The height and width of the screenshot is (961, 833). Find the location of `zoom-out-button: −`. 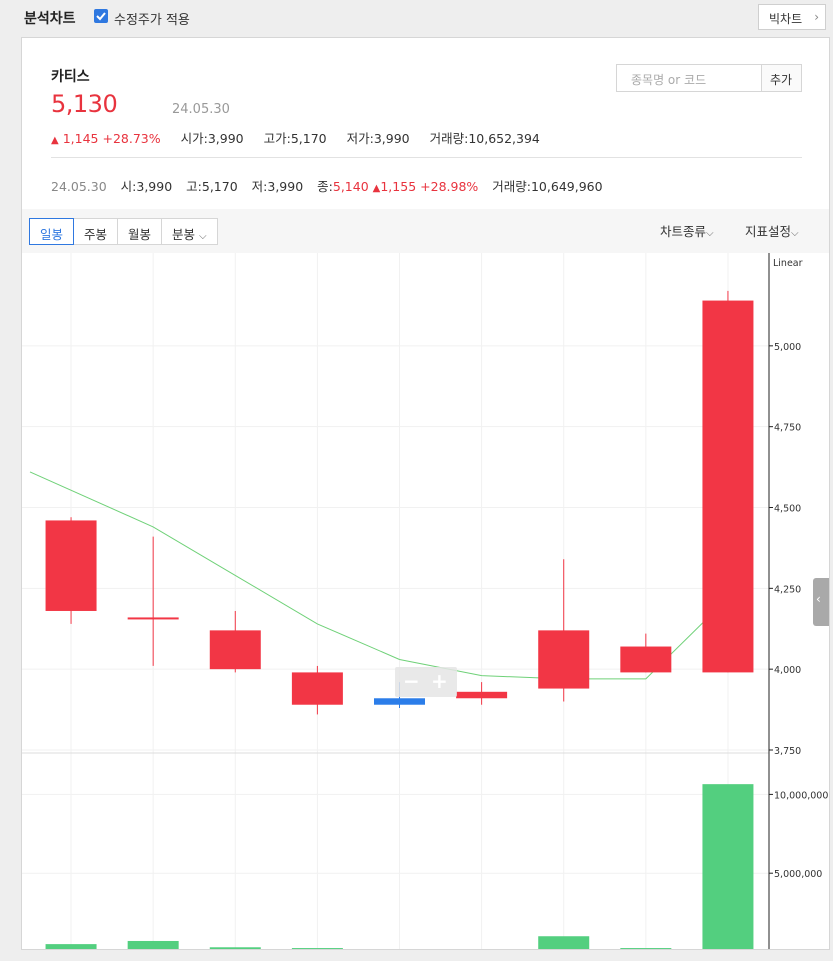

zoom-out-button: − is located at coordinates (411, 681).